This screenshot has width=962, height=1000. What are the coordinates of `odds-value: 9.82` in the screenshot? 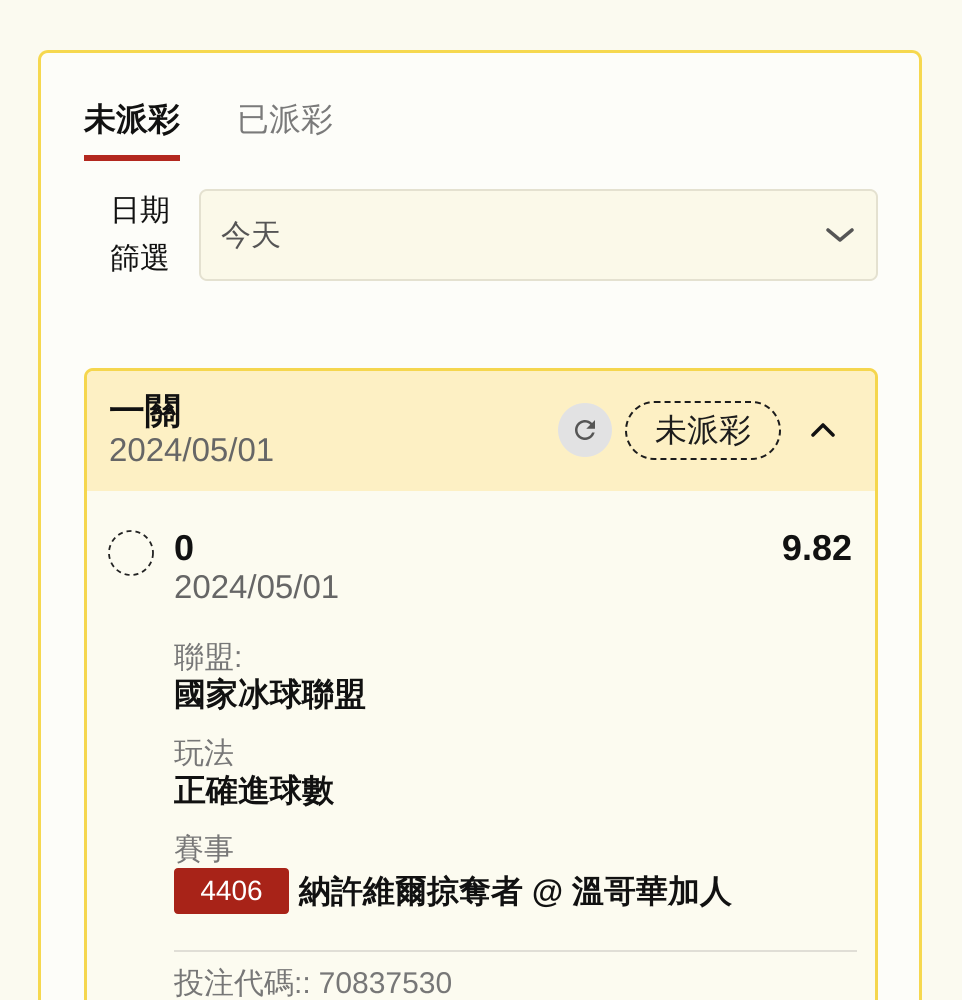 It's located at (817, 548).